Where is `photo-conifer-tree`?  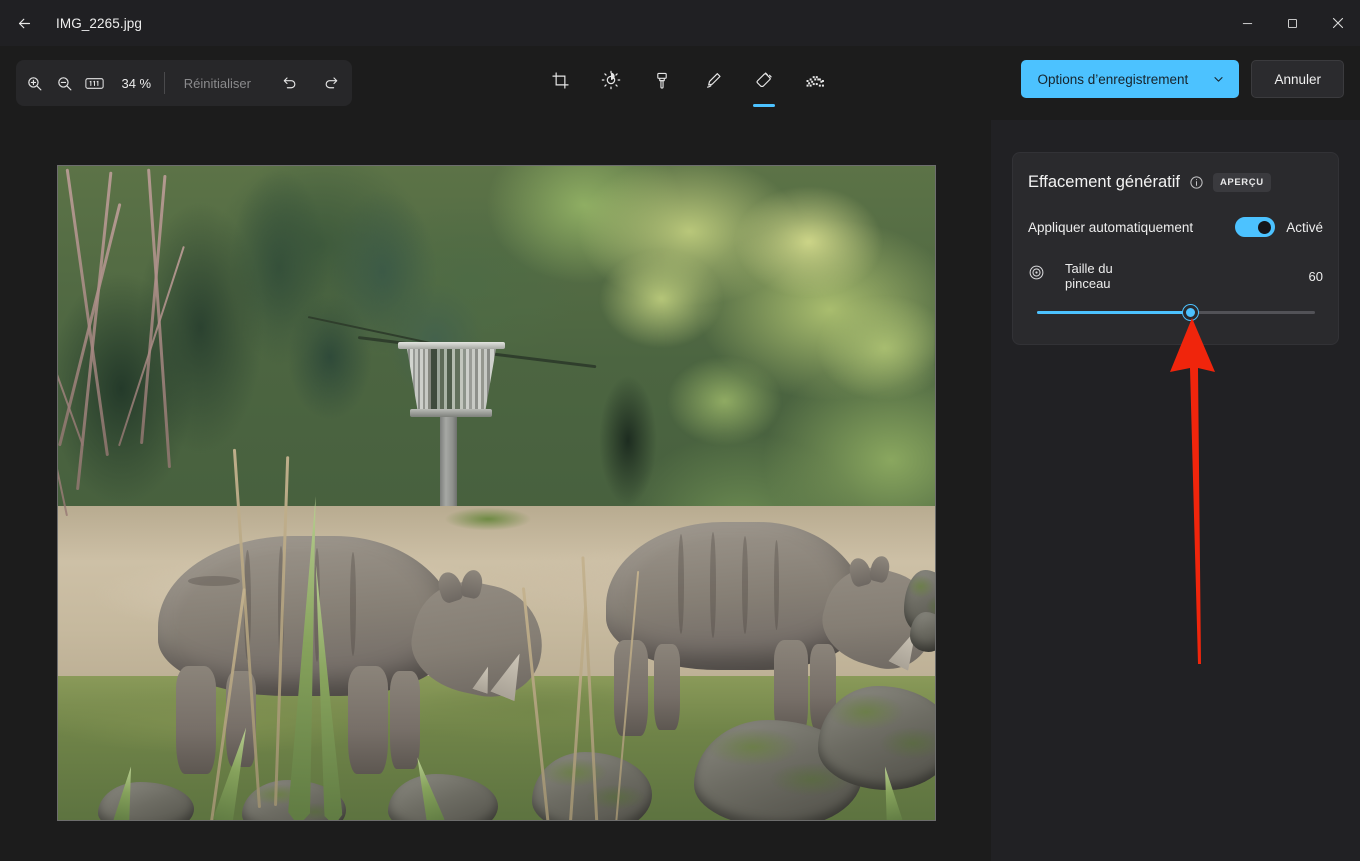
photo-conifer-tree is located at coordinates (382, 329).